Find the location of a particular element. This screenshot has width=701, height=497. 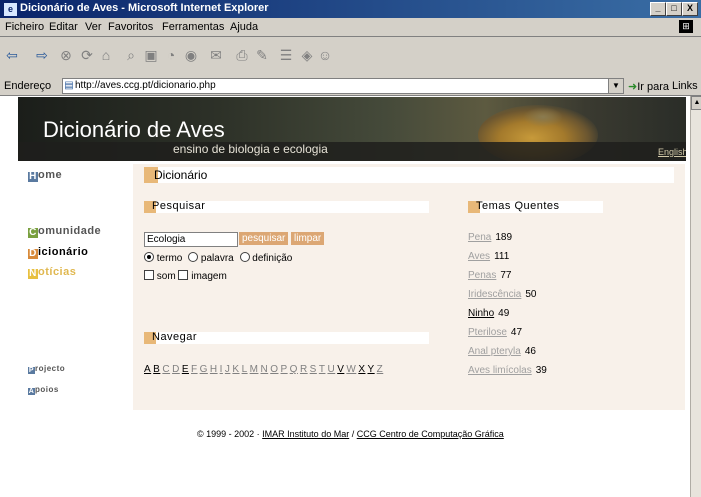

letter-link-i: I is located at coordinates (221, 369).